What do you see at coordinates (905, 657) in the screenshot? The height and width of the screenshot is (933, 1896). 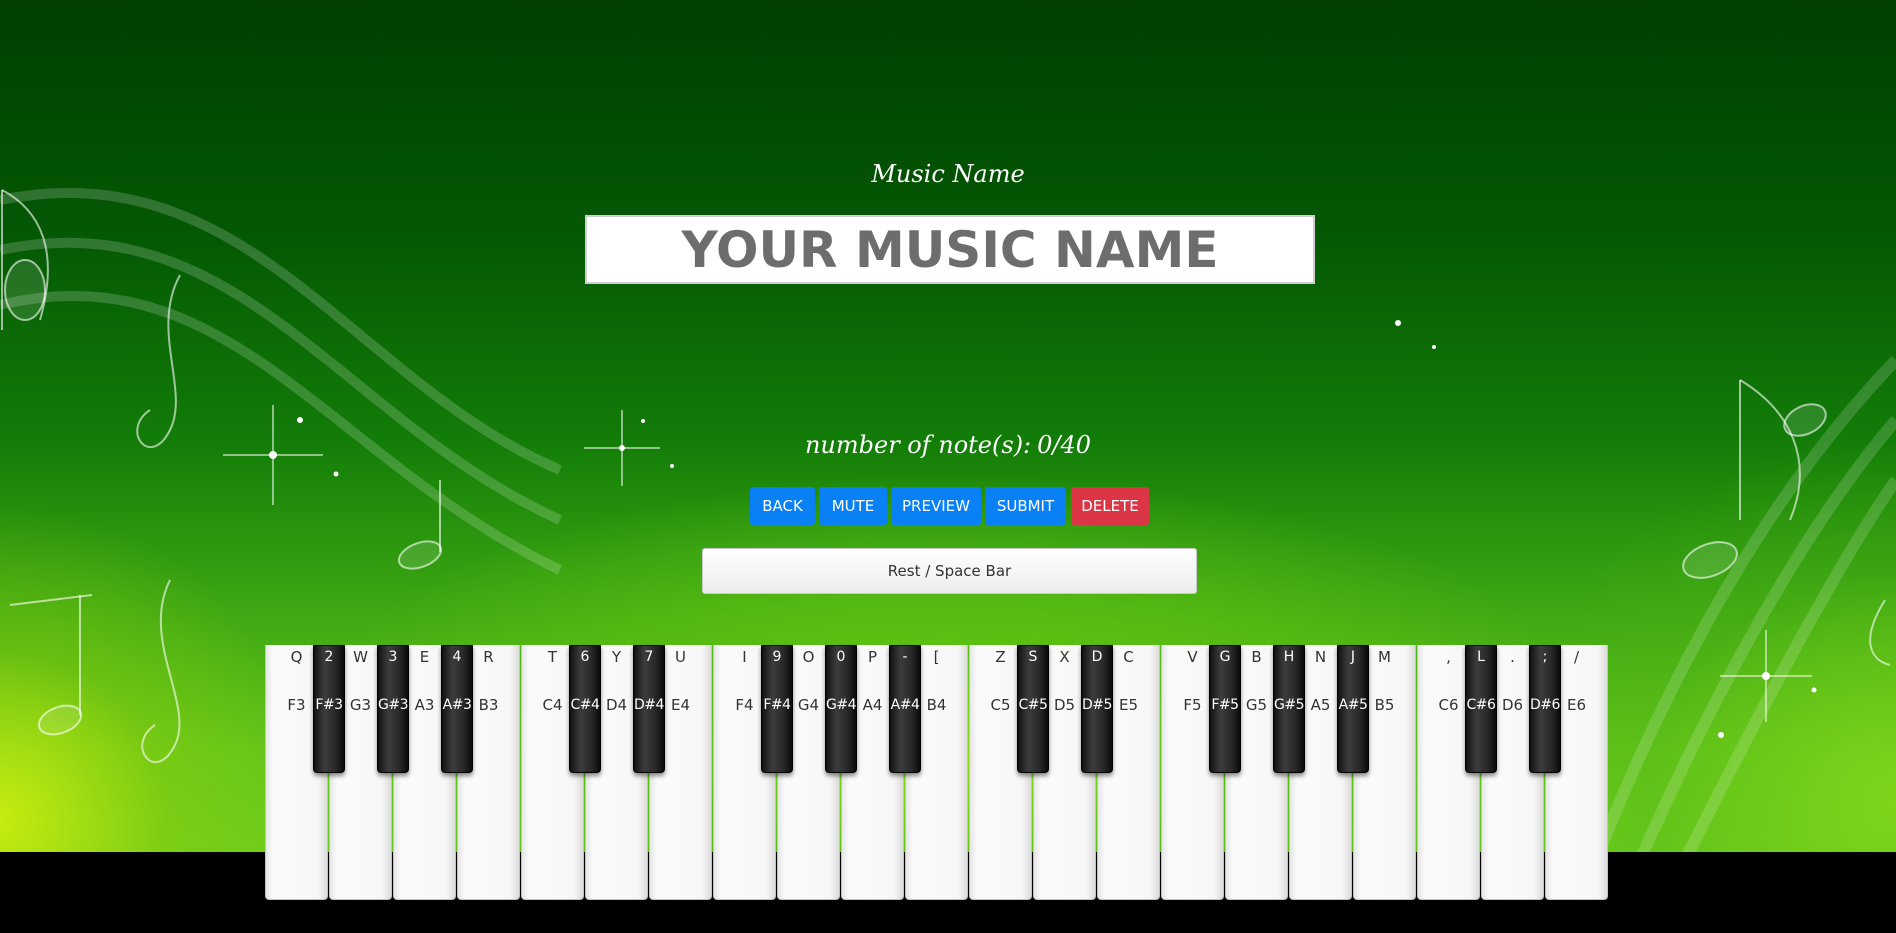 I see `key-shortcut-label: -` at bounding box center [905, 657].